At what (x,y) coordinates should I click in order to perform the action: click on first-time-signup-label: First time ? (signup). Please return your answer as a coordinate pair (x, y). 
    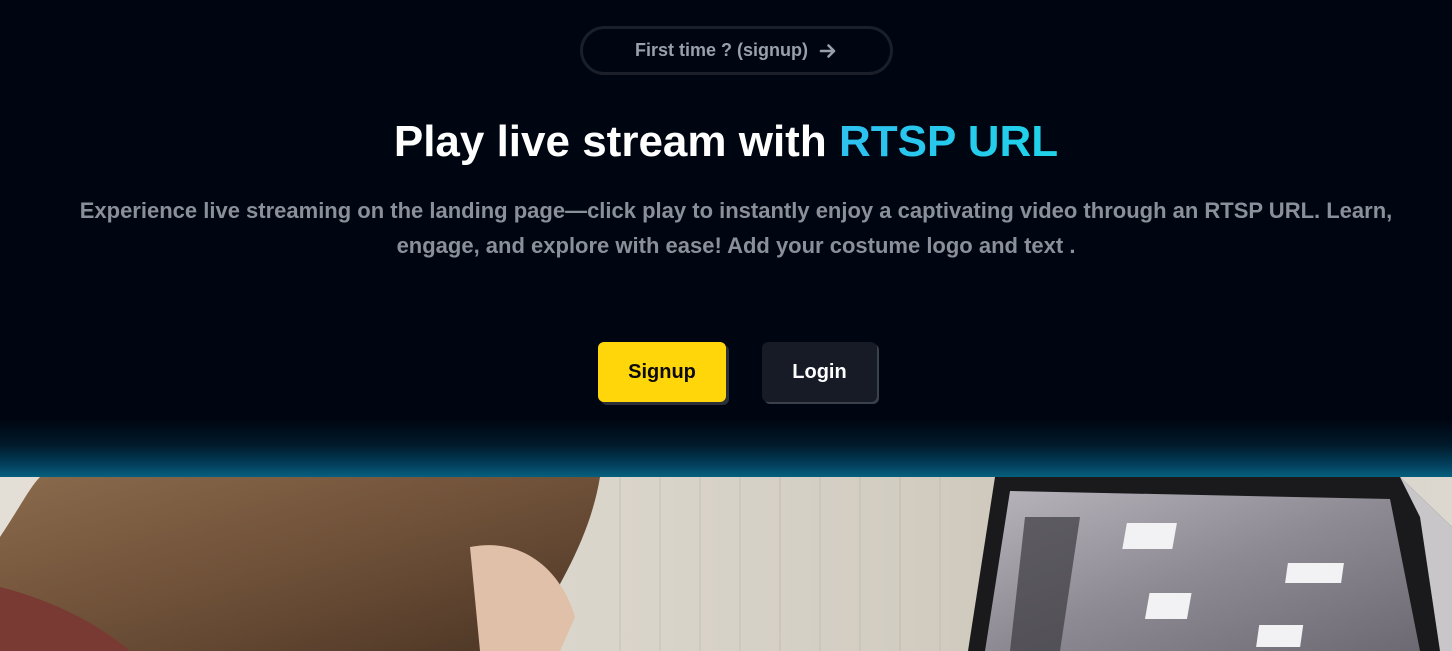
    Looking at the image, I should click on (721, 50).